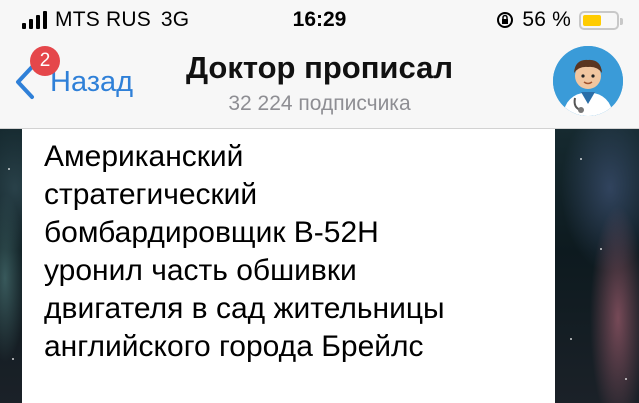  I want to click on orientation-lock-icon, so click(505, 20).